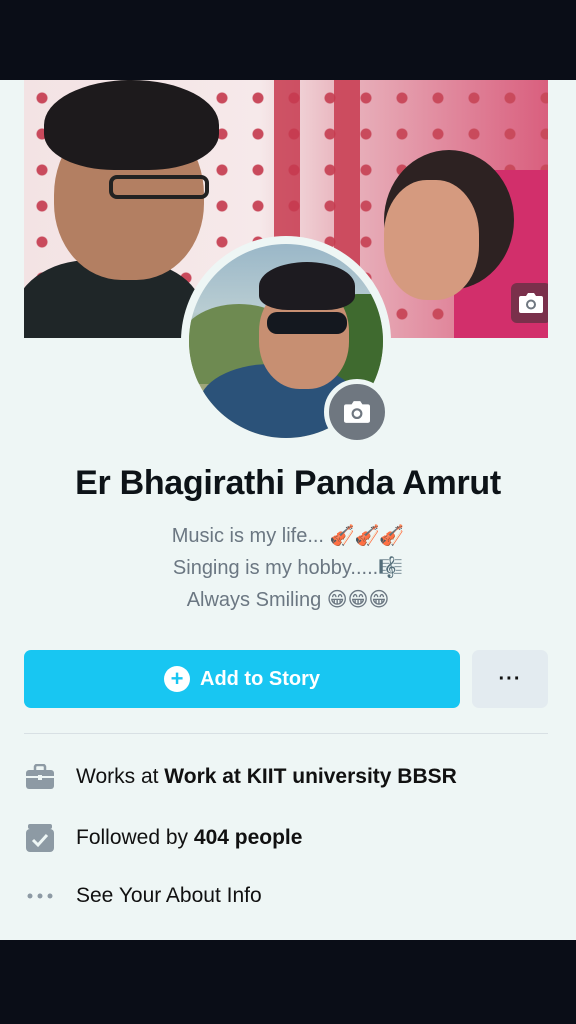 This screenshot has width=576, height=1024. I want to click on info-row-work: Works at Work at KIIT university BBSR, so click(289, 777).